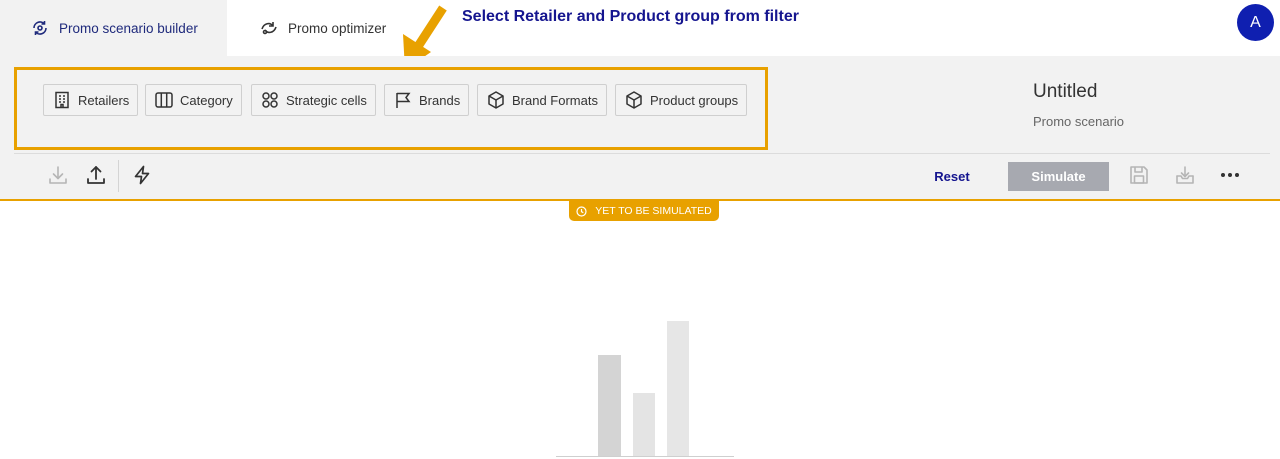 This screenshot has width=1280, height=459. Describe the element at coordinates (326, 100) in the screenshot. I see `filter-label: Strategic cells` at that location.